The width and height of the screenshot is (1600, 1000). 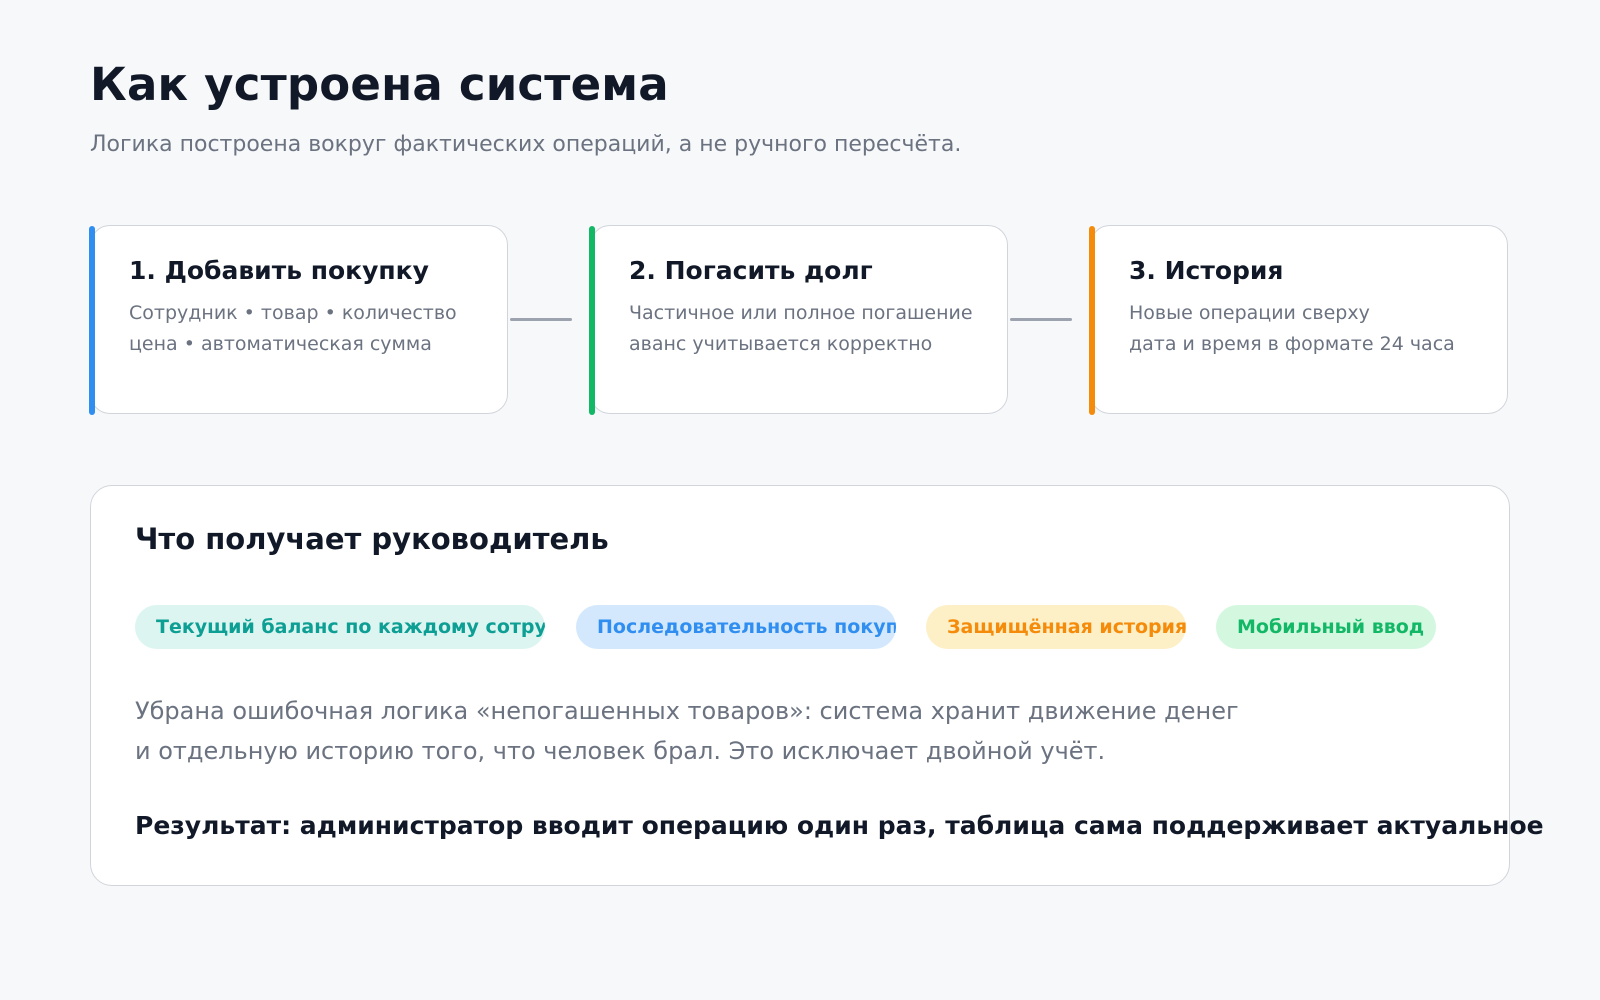 I want to click on tag-current-balance: Текущий баланс по каждому сотруднику, so click(x=340, y=627).